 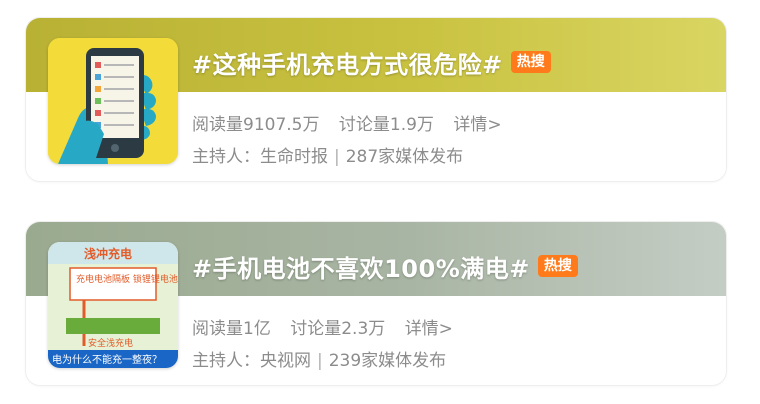 What do you see at coordinates (108, 253) in the screenshot?
I see `thumb-heading: 浅冲充电` at bounding box center [108, 253].